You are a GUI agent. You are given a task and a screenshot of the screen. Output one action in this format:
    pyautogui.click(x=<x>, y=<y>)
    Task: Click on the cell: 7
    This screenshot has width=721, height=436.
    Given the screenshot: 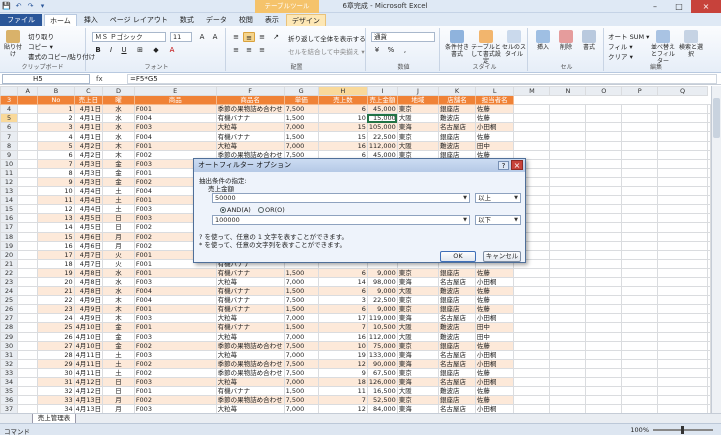 What is the action you would take?
    pyautogui.click(x=342, y=400)
    